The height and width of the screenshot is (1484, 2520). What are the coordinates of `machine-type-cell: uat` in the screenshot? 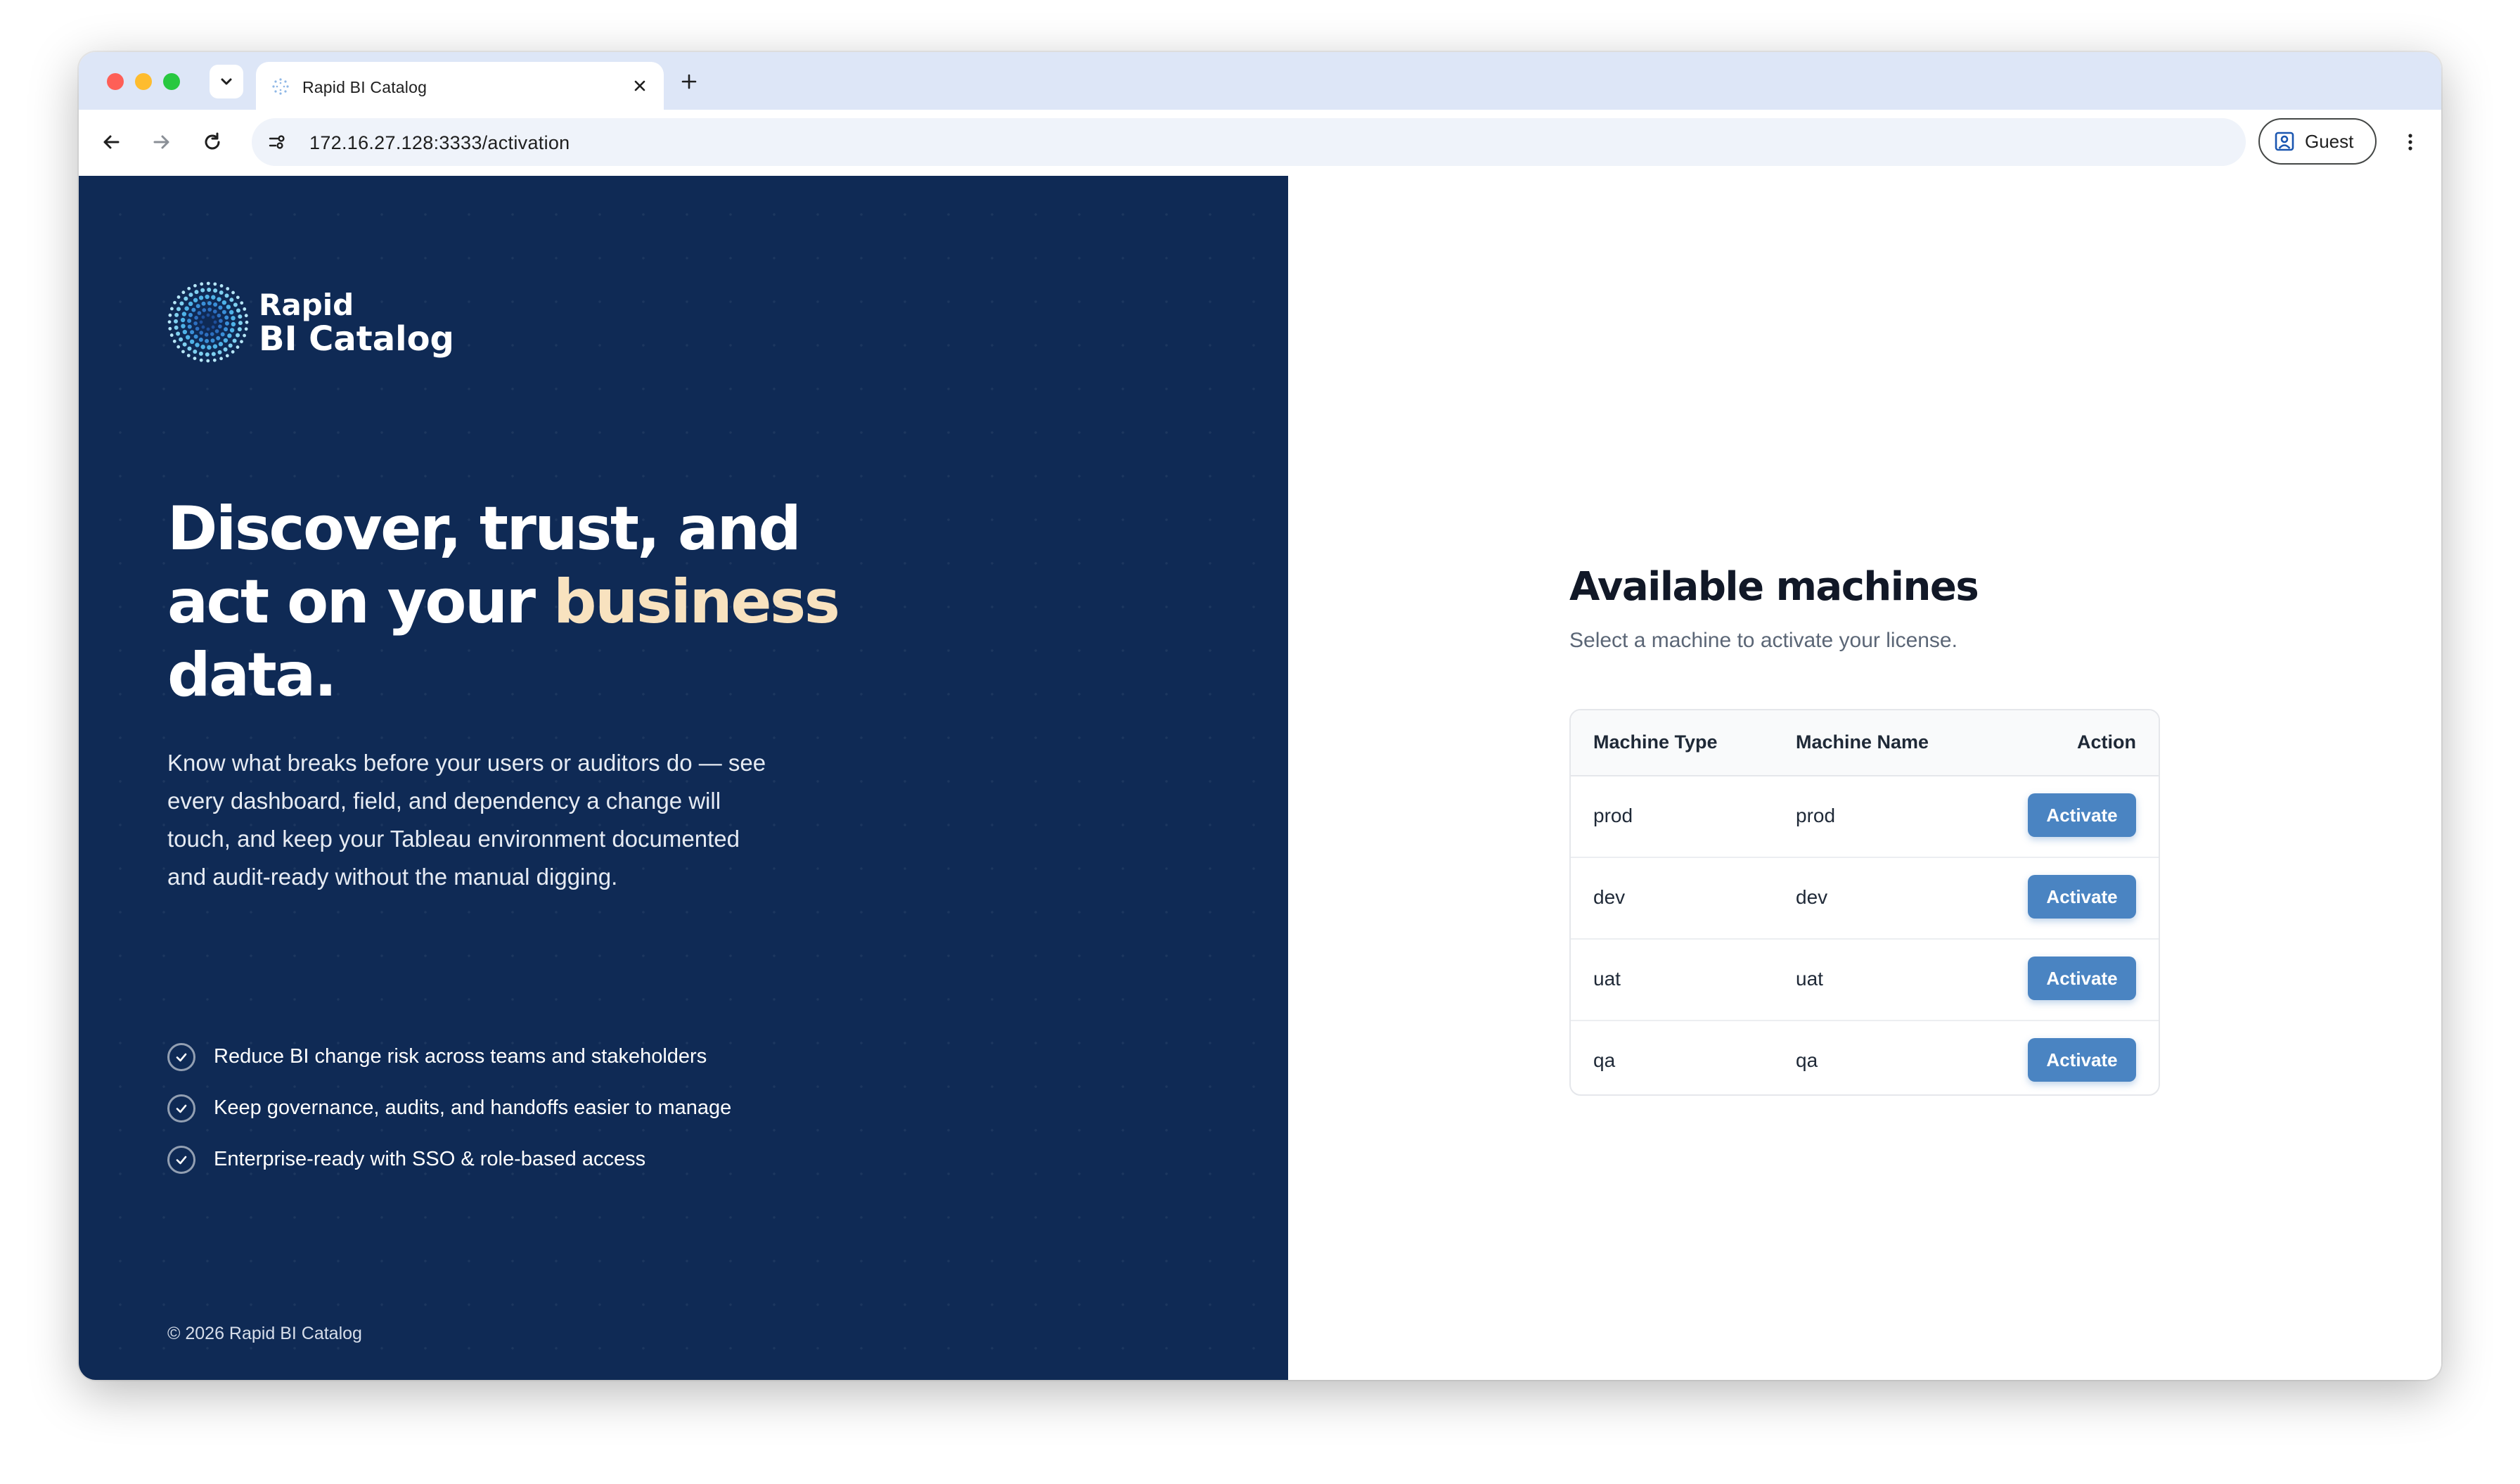 It's located at (1607, 979).